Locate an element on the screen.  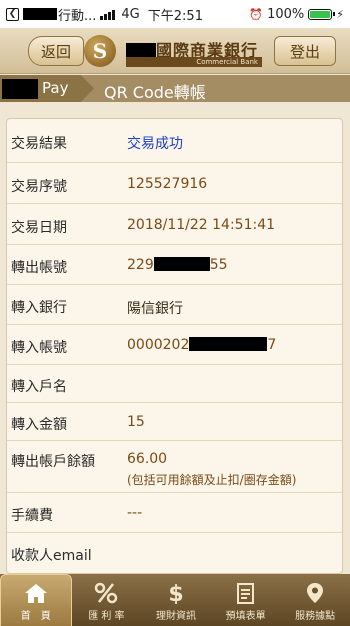
balance-note: (包括可用餘額及止扣/圈存金額) is located at coordinates (212, 480).